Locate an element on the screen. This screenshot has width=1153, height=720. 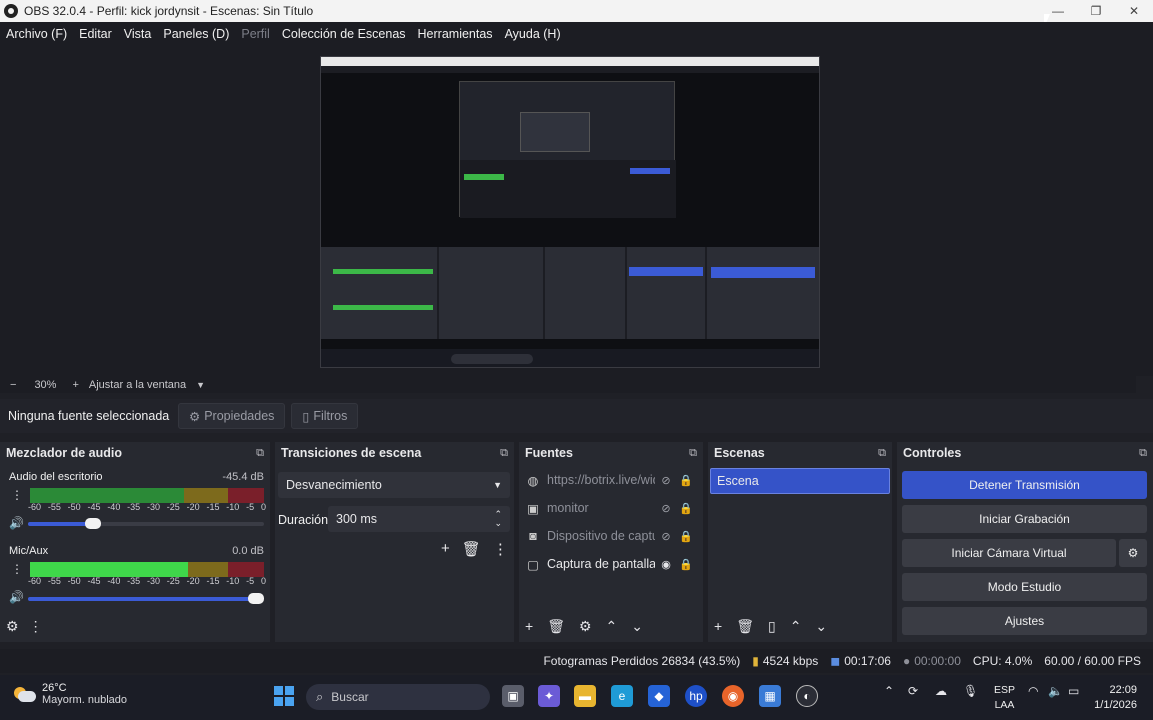
zoom-in-button: + is located at coordinates (75, 385).